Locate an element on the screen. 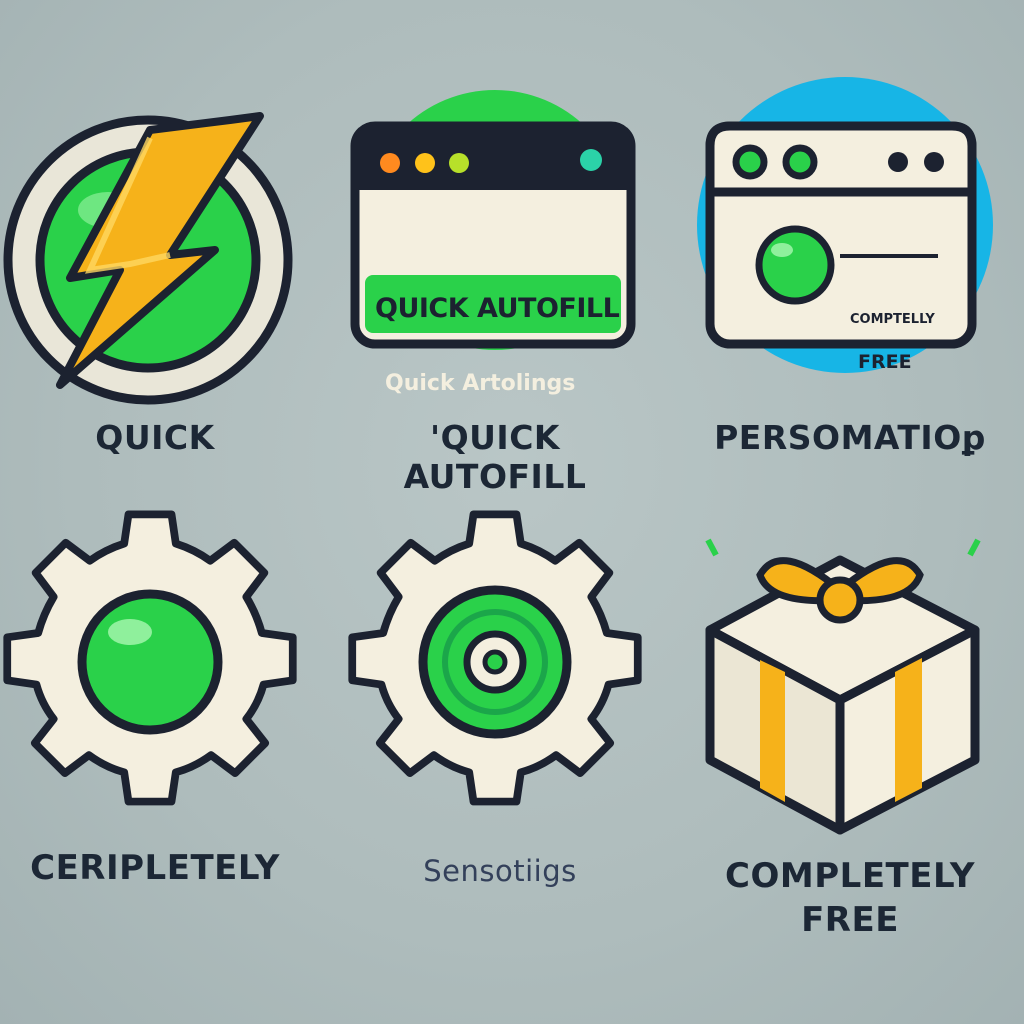 This screenshot has height=1024, width=1024. tile-caption: CERIPLETELY is located at coordinates (155, 868).